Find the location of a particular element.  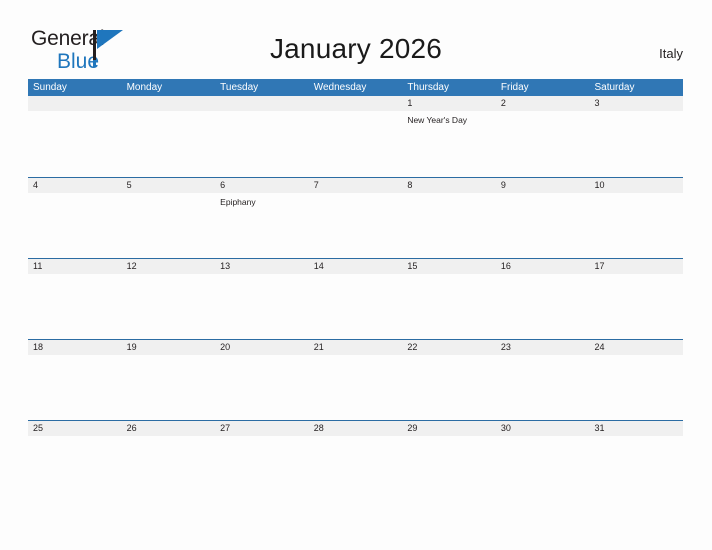

week-date-strip: 11 12 13 14 15 16 17 is located at coordinates (355, 266).